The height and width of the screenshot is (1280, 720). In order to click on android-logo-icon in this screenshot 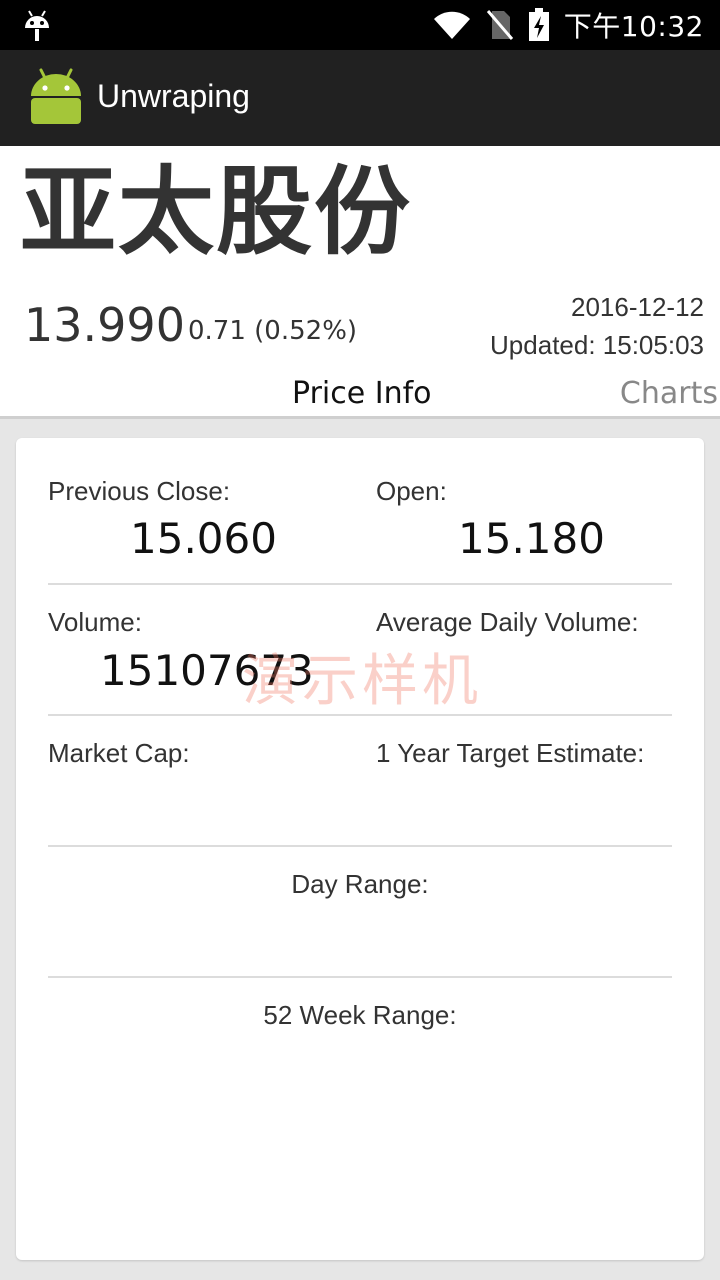, I will do `click(56, 96)`.